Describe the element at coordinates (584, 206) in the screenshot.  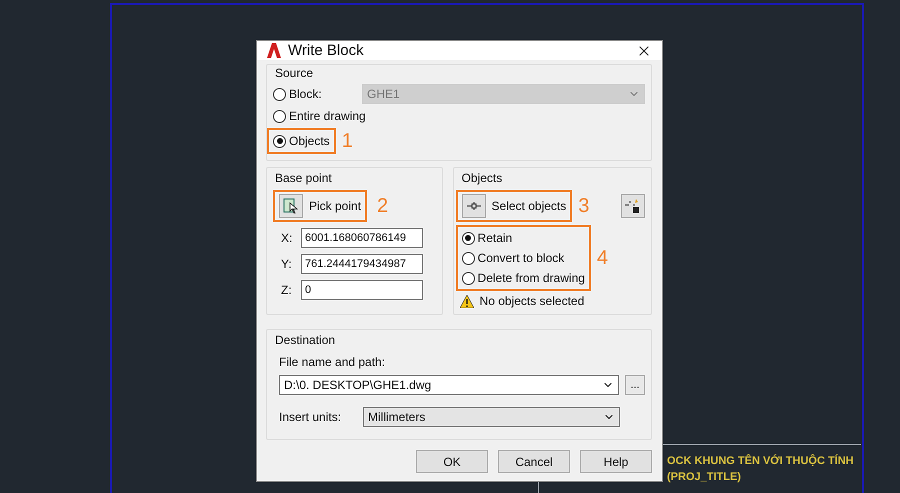
I see `step-number: 3` at that location.